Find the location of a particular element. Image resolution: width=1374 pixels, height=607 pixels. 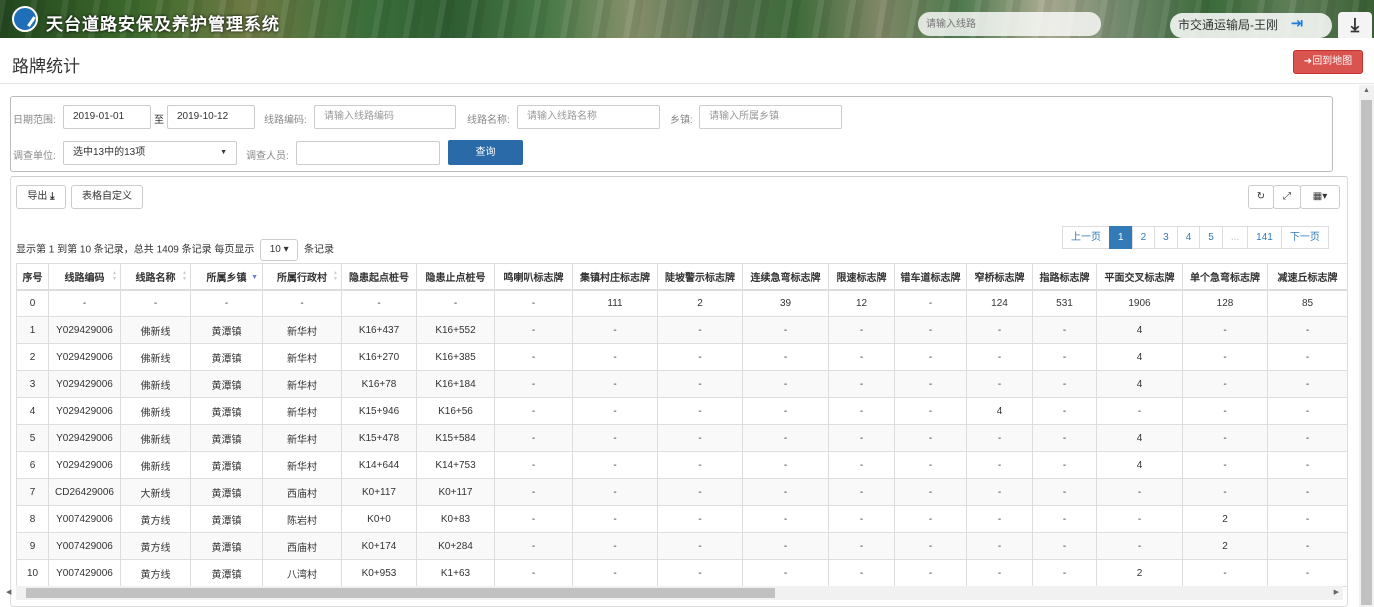

table-customize-button: 表格自定义 is located at coordinates (107, 197).